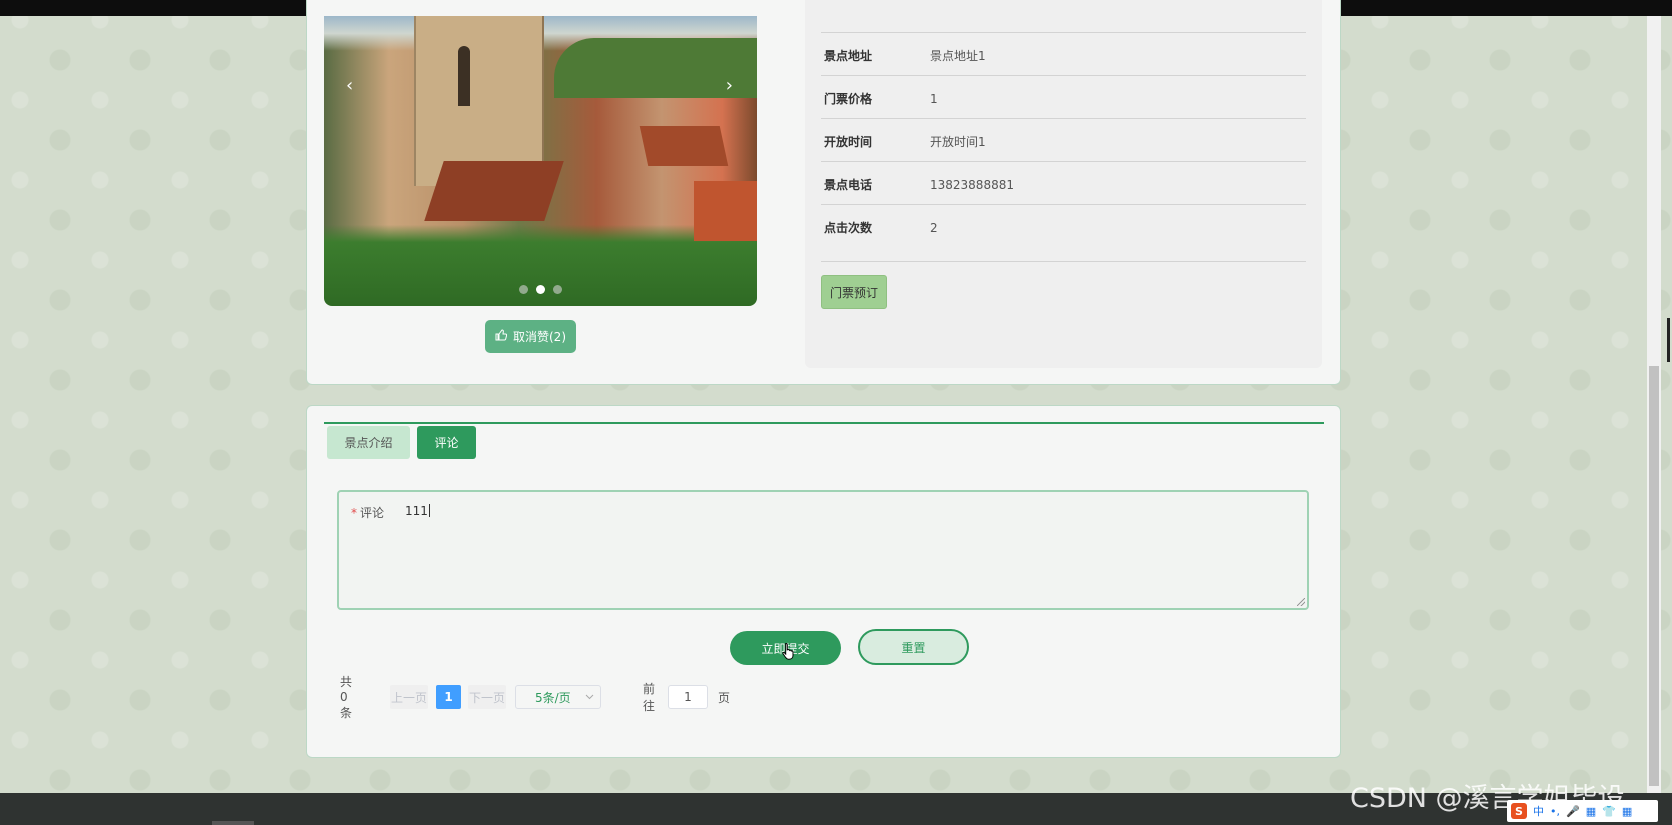  I want to click on image-carousel: ‹ ›, so click(540, 161).